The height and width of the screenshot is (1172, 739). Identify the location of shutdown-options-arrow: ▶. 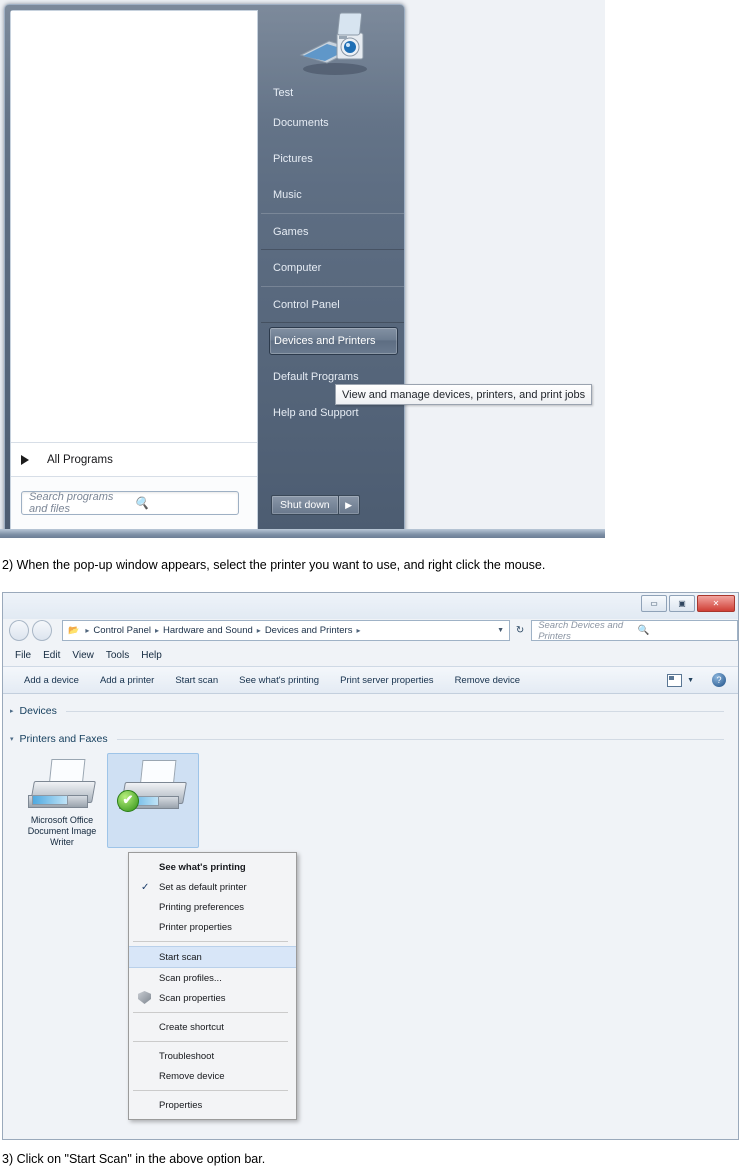
(349, 505).